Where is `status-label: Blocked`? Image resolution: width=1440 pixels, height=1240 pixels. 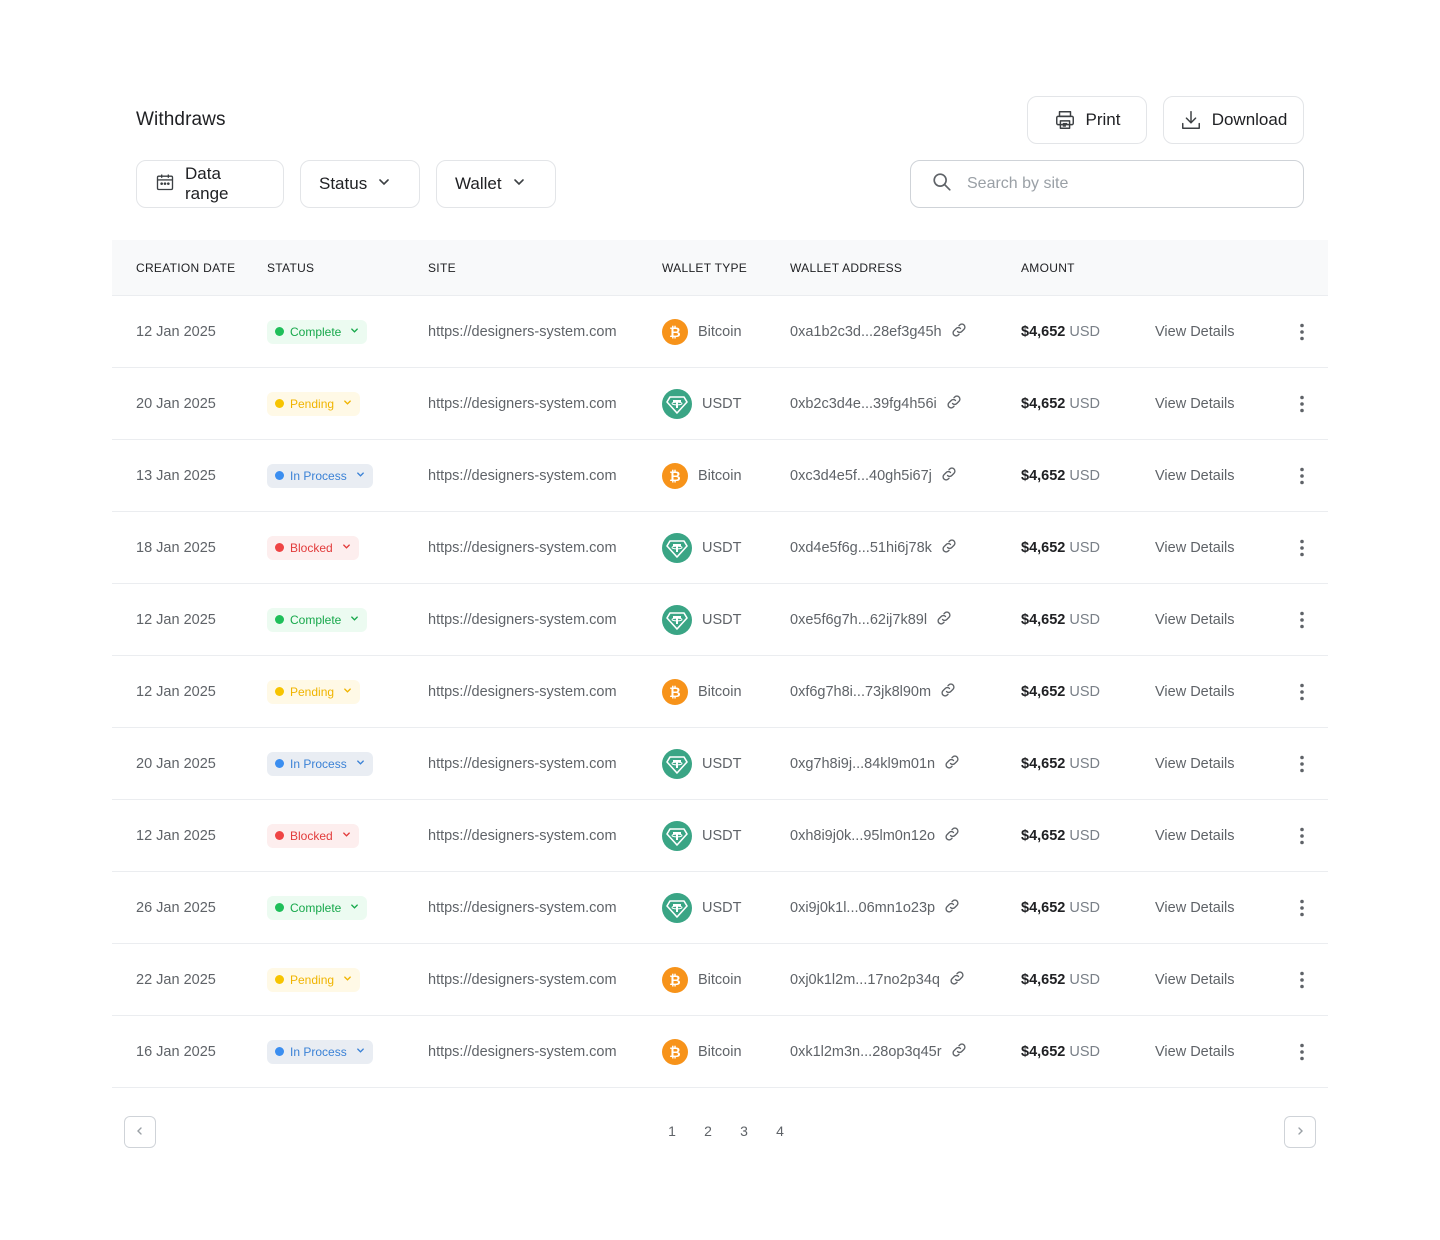 status-label: Blocked is located at coordinates (311, 547).